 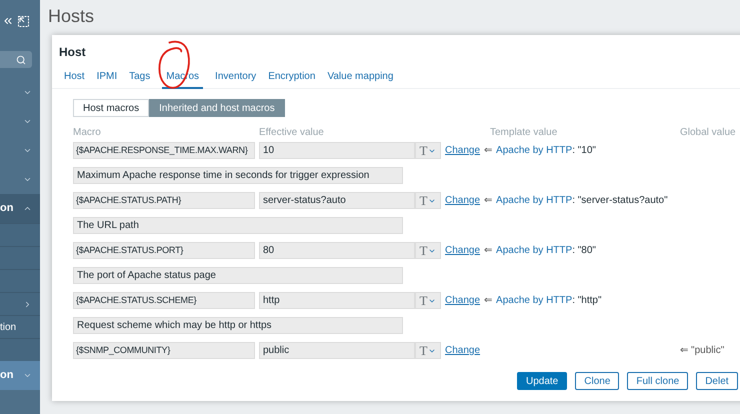 What do you see at coordinates (72, 52) in the screenshot?
I see `dialog-title: Host` at bounding box center [72, 52].